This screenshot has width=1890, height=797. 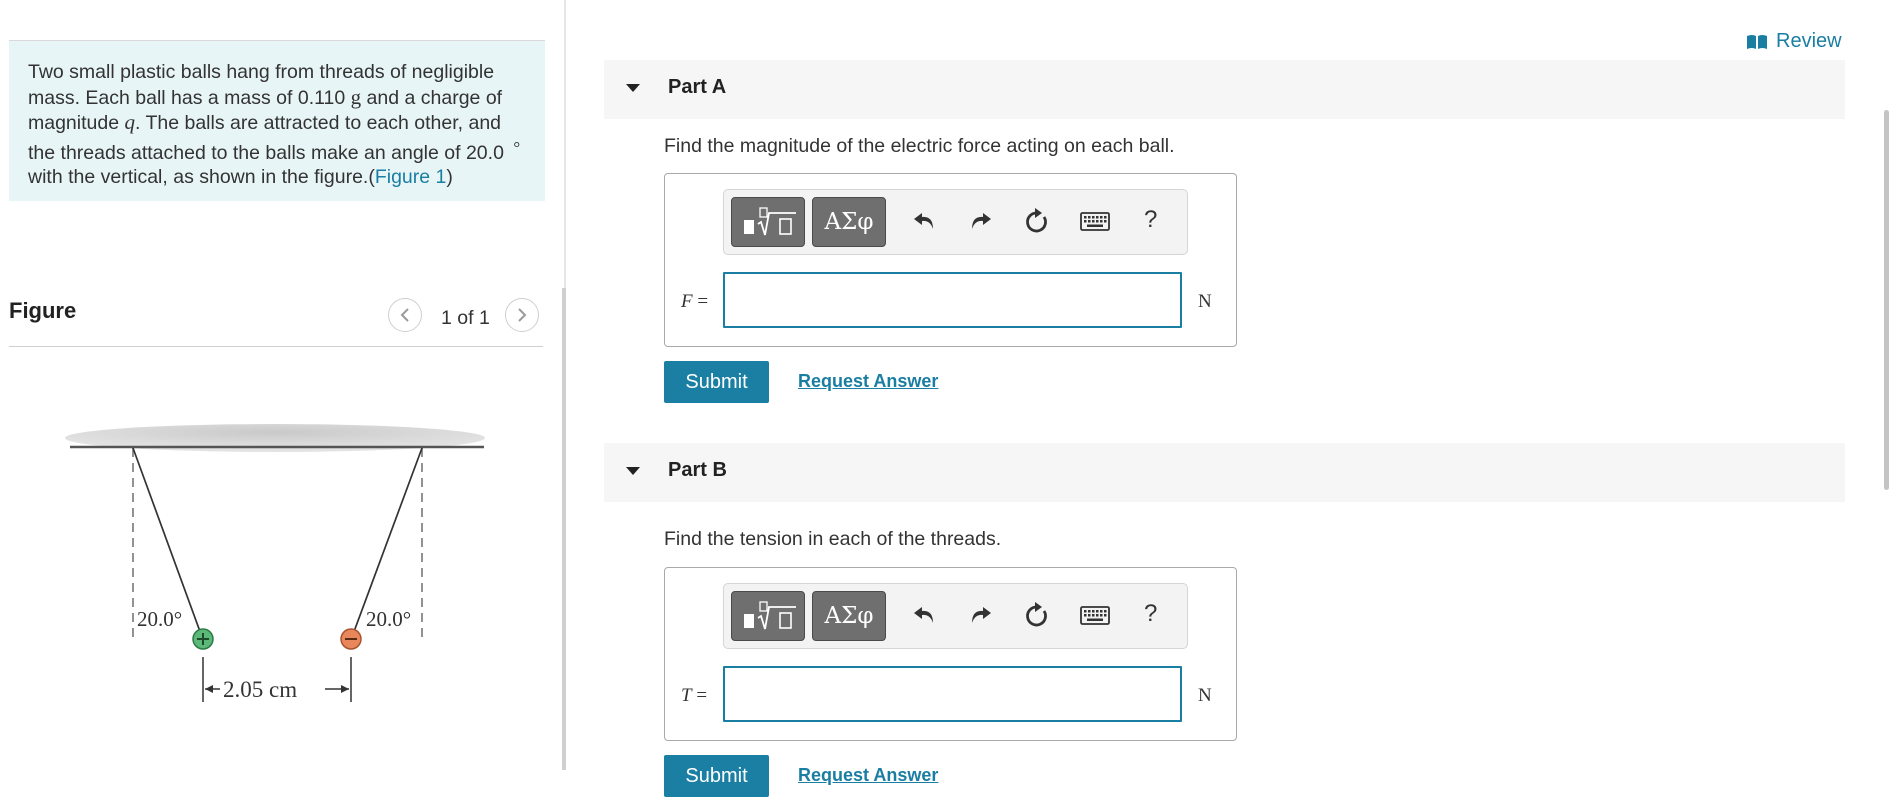 I want to click on figure-heading: Figure, so click(x=43, y=310).